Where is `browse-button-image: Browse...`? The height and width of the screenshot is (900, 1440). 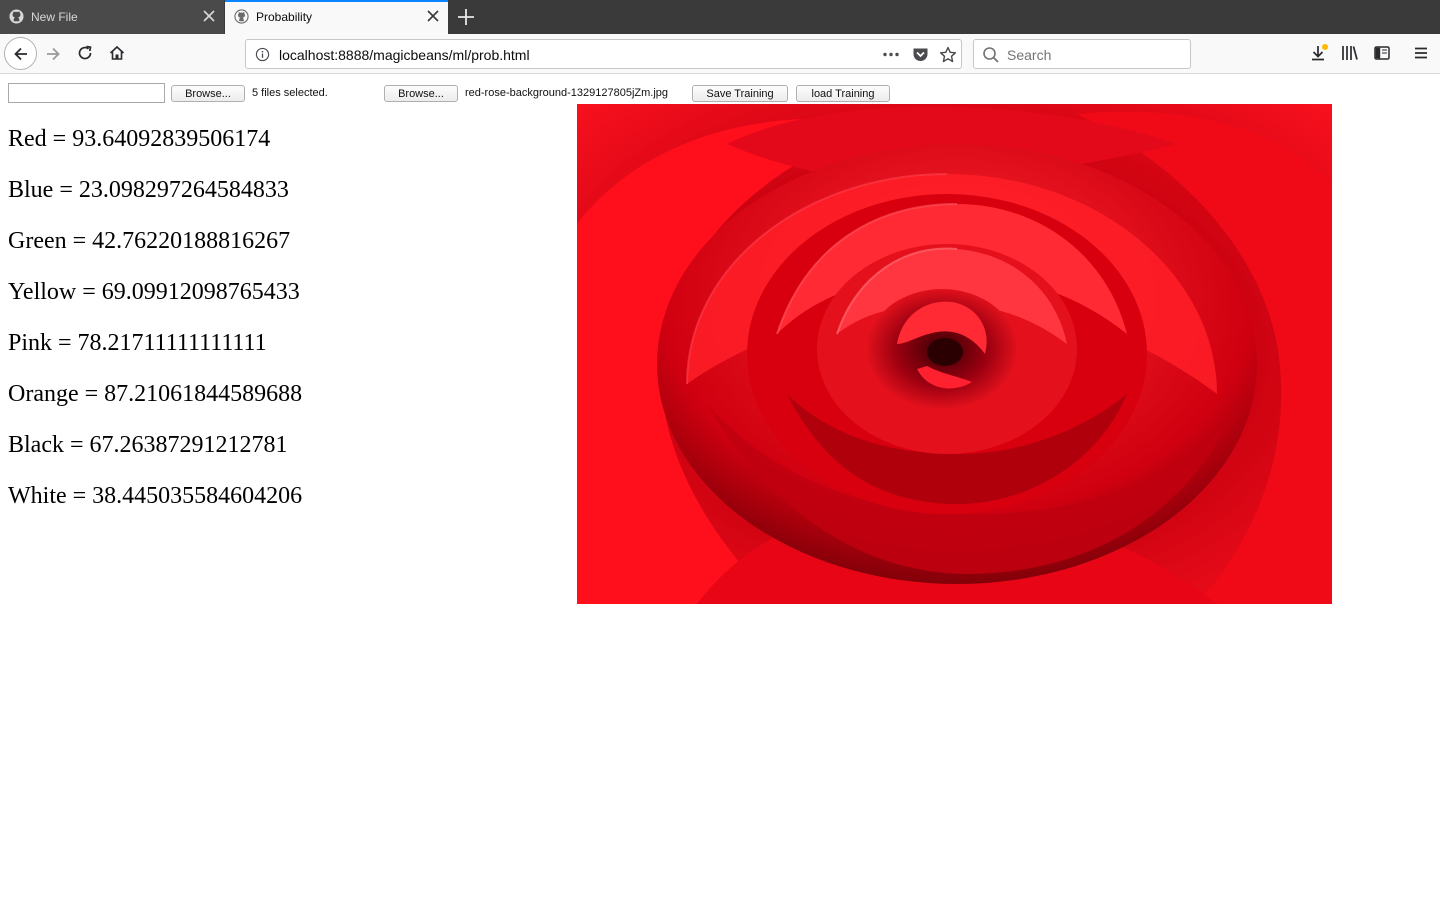
browse-button-image: Browse... is located at coordinates (421, 93).